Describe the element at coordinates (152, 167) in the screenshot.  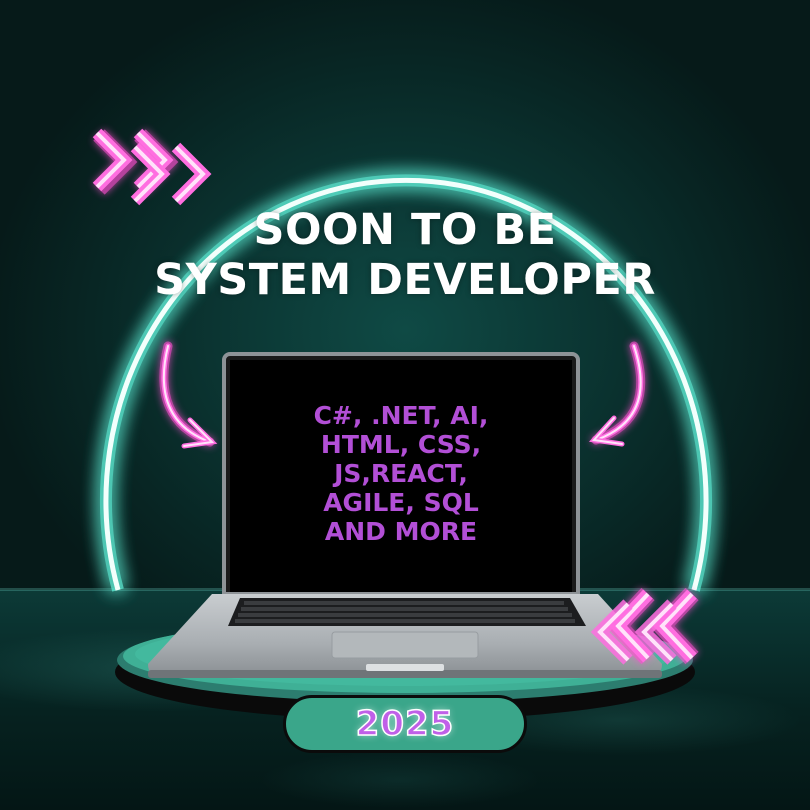
I see `double-chevron-right-icon` at that location.